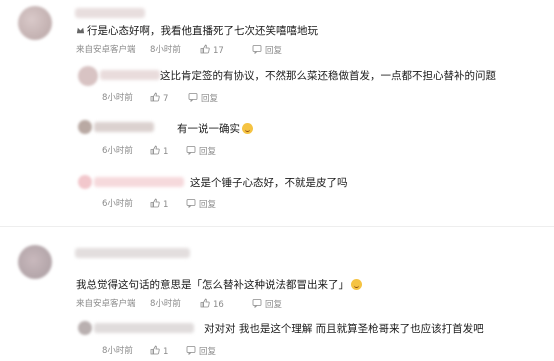  What do you see at coordinates (277, 226) in the screenshot?
I see `divider` at bounding box center [277, 226].